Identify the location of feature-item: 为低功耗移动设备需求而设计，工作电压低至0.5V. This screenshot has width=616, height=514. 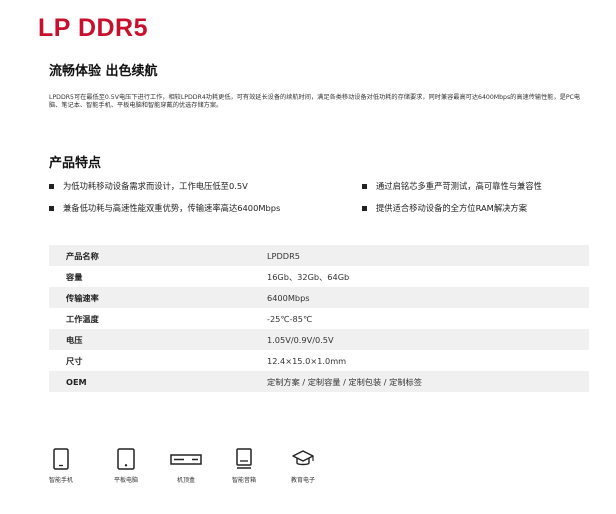
(148, 186).